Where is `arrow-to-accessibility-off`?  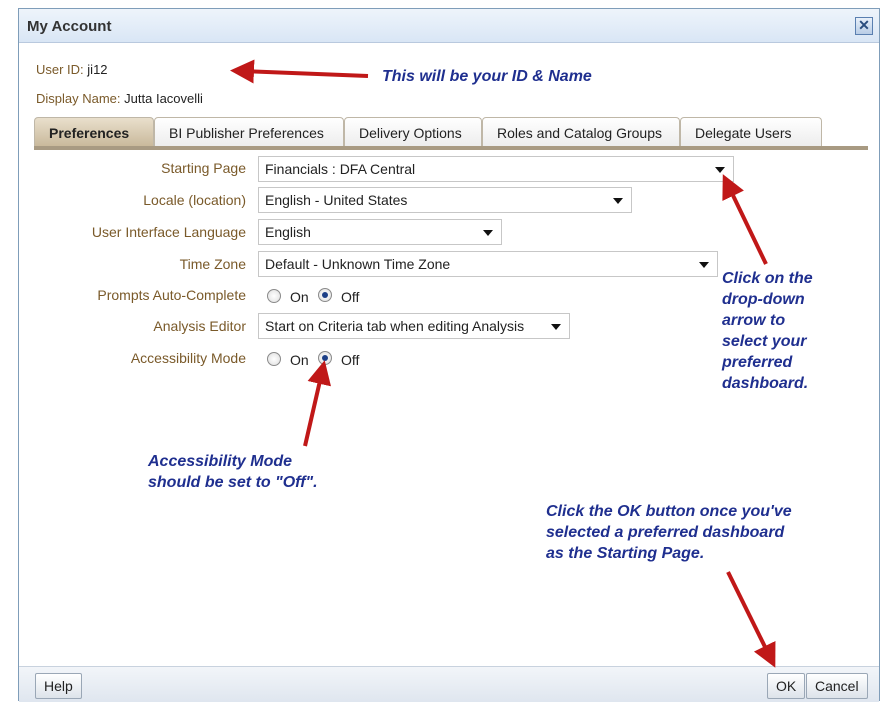
arrow-to-accessibility-off is located at coordinates (317, 403).